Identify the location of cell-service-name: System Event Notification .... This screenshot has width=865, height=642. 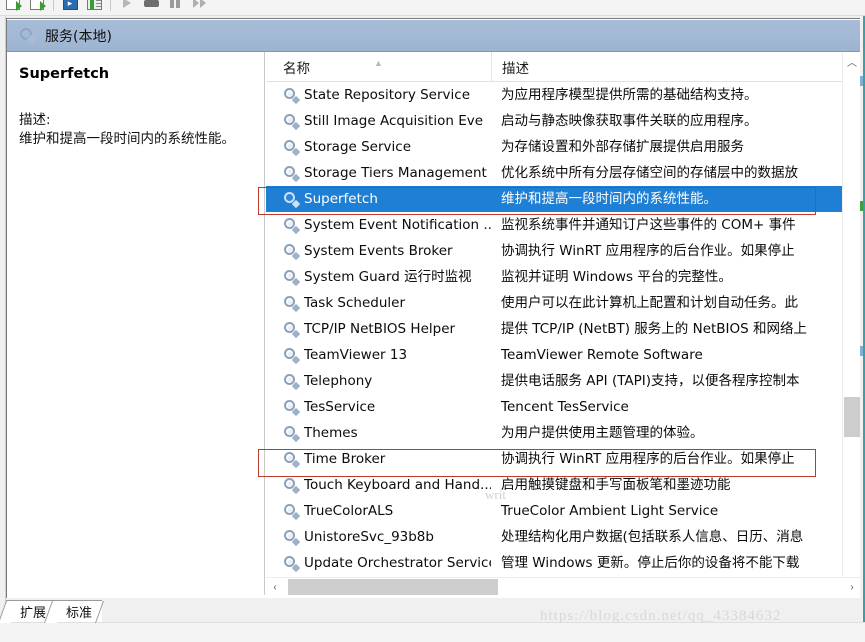
(378, 225).